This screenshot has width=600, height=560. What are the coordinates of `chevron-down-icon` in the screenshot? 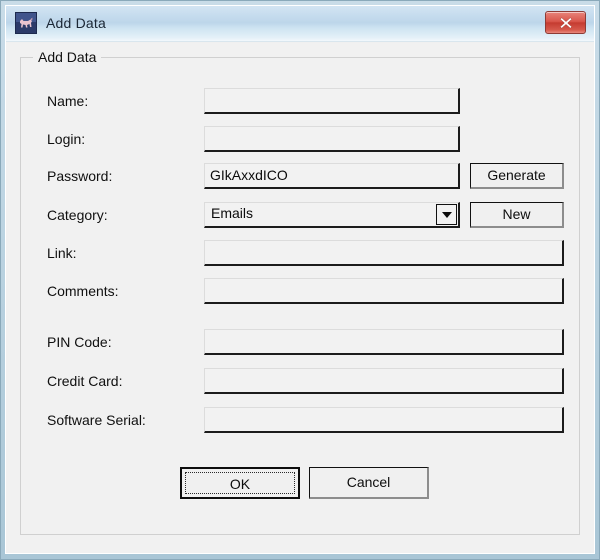 It's located at (446, 214).